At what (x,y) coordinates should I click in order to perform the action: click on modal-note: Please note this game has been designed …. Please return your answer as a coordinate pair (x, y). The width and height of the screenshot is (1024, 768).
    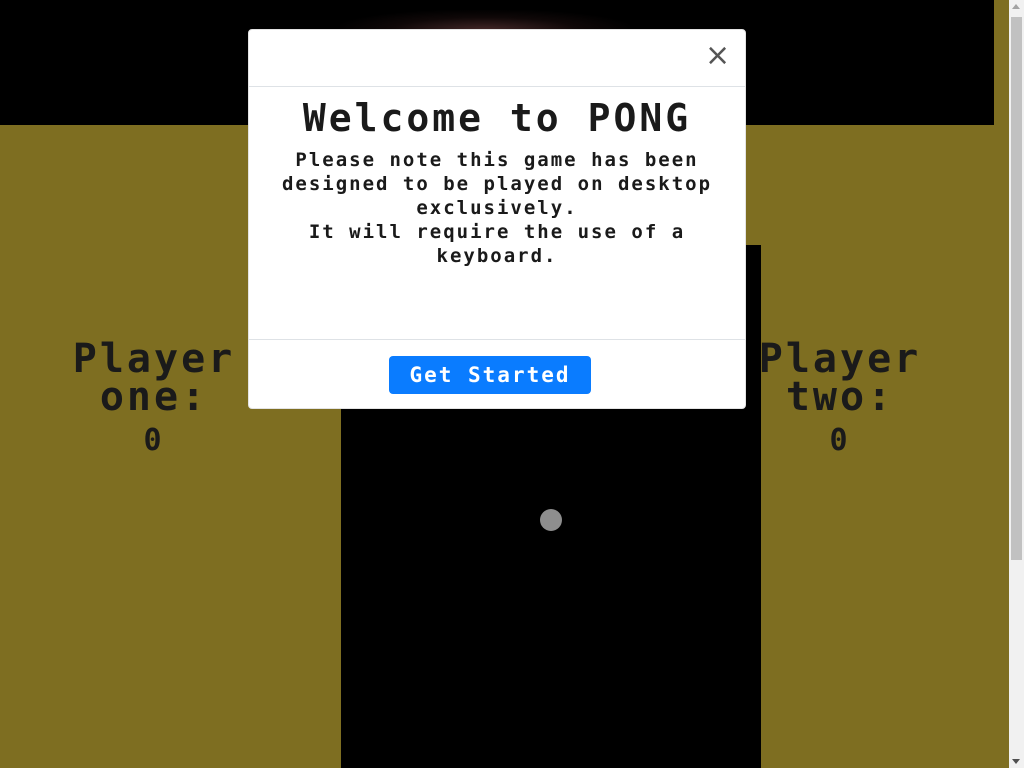
    Looking at the image, I should click on (497, 208).